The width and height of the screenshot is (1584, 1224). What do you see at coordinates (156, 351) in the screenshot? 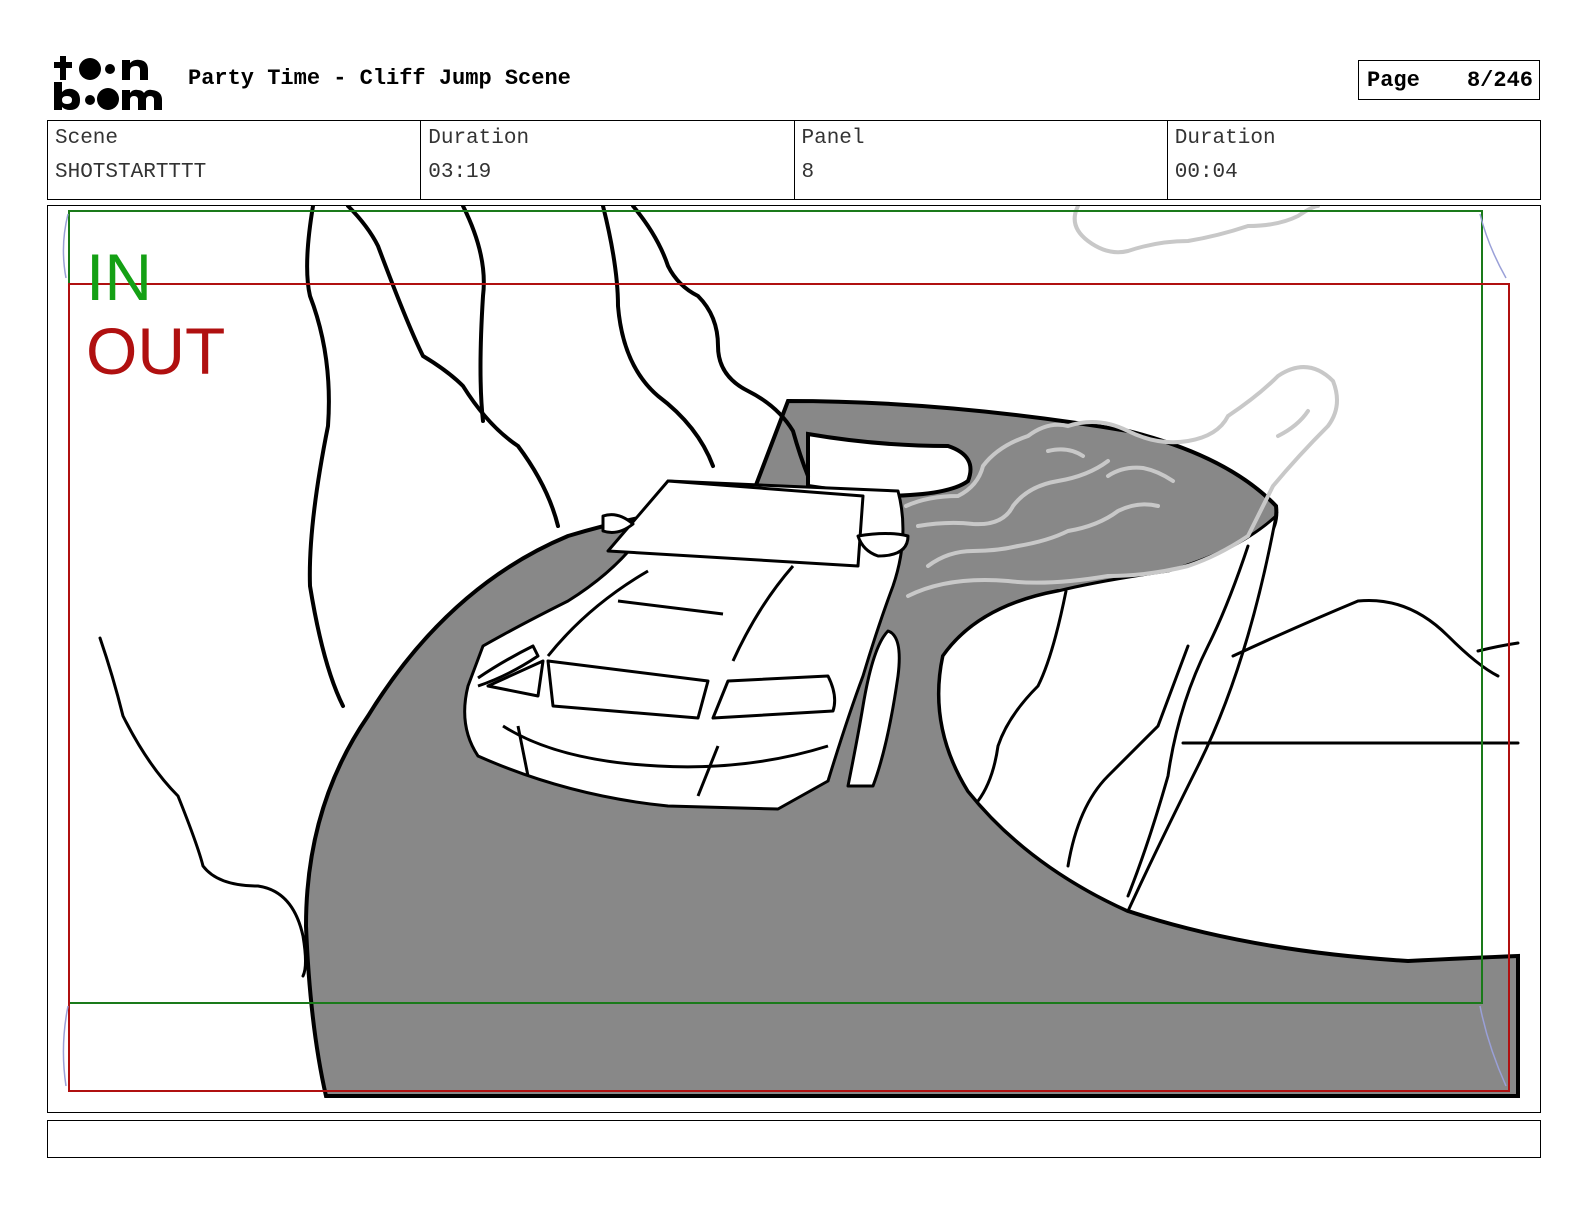
I see `out-frame-label: OUT` at bounding box center [156, 351].